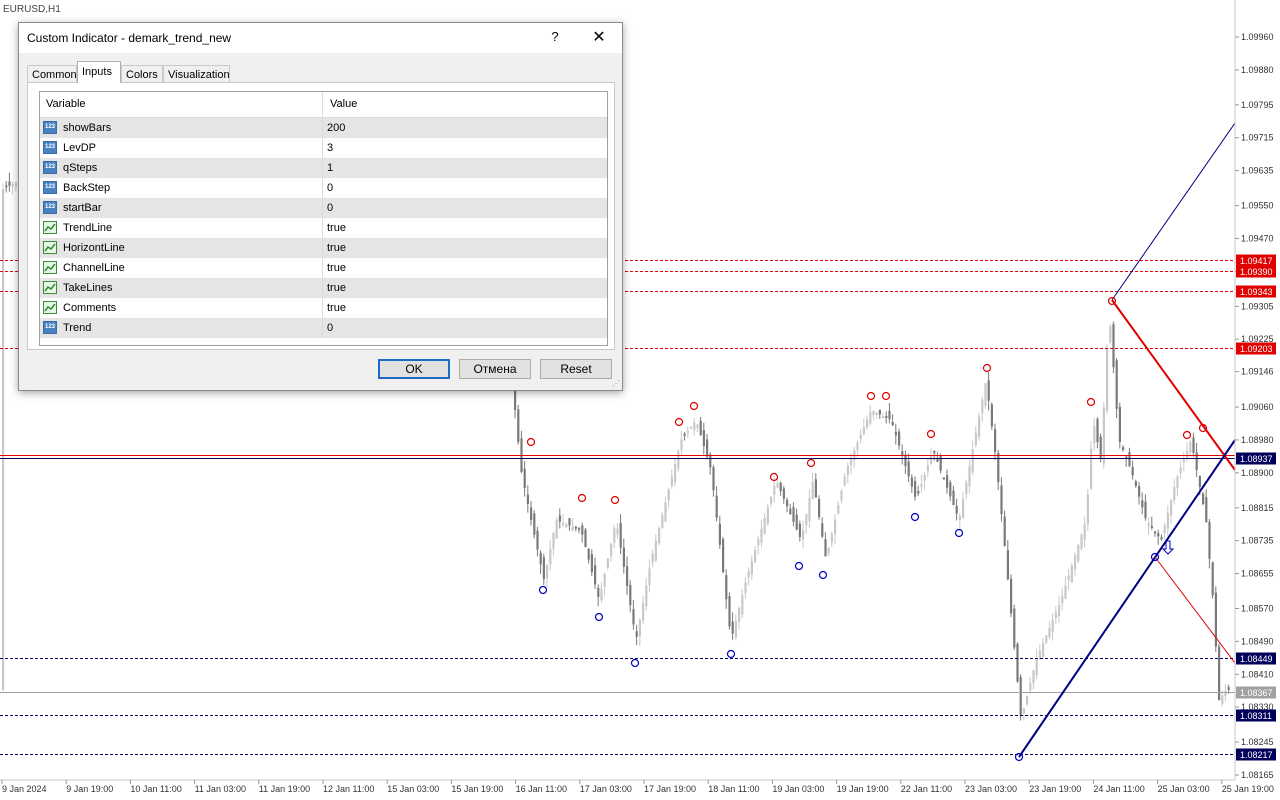 The width and height of the screenshot is (1280, 800). I want to click on param-value: 3, so click(330, 148).